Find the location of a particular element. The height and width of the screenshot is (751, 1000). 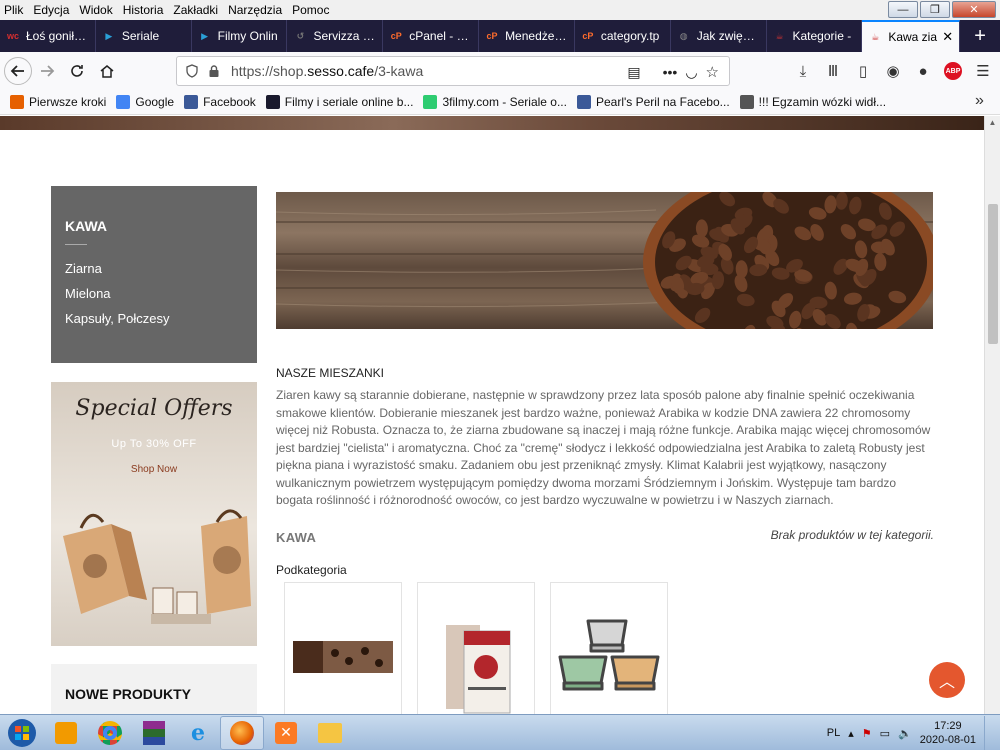

special-offers-banner: Special Offers Up To 30% OFF Shop Now is located at coordinates (154, 514).